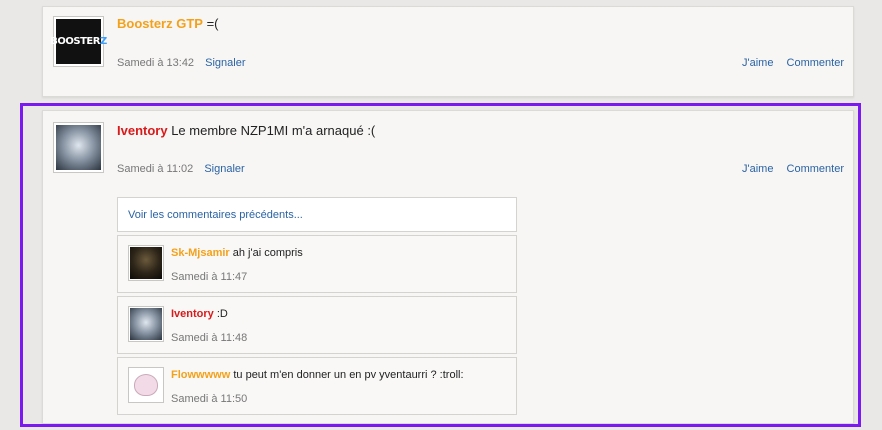  I want to click on post-author-link: Boosterz GTP, so click(160, 23).